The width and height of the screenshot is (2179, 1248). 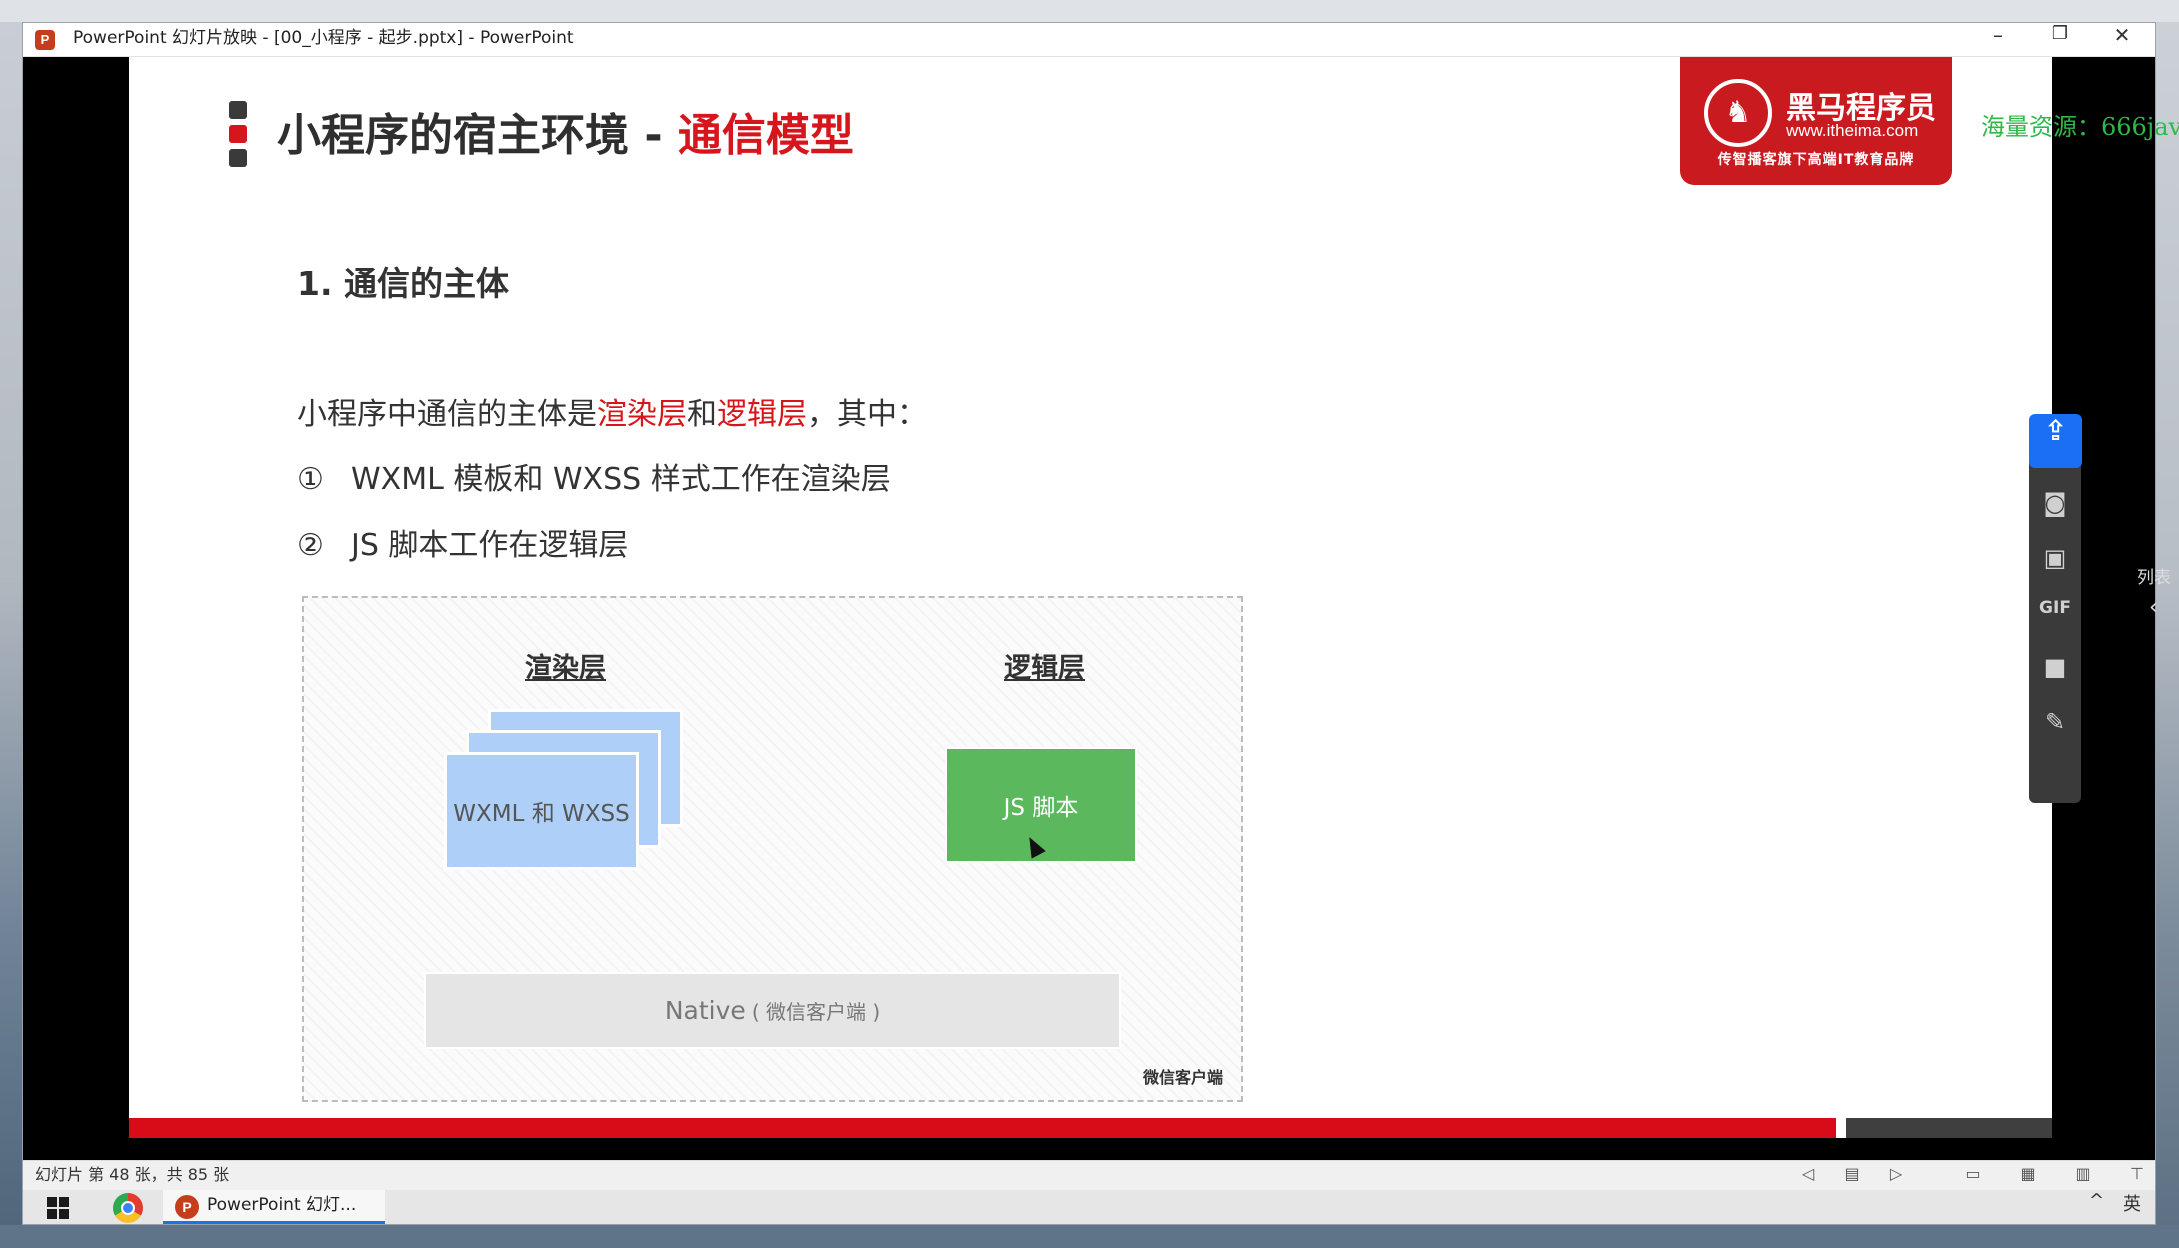 I want to click on logic-layer-heading: 逻辑层, so click(x=1044, y=668).